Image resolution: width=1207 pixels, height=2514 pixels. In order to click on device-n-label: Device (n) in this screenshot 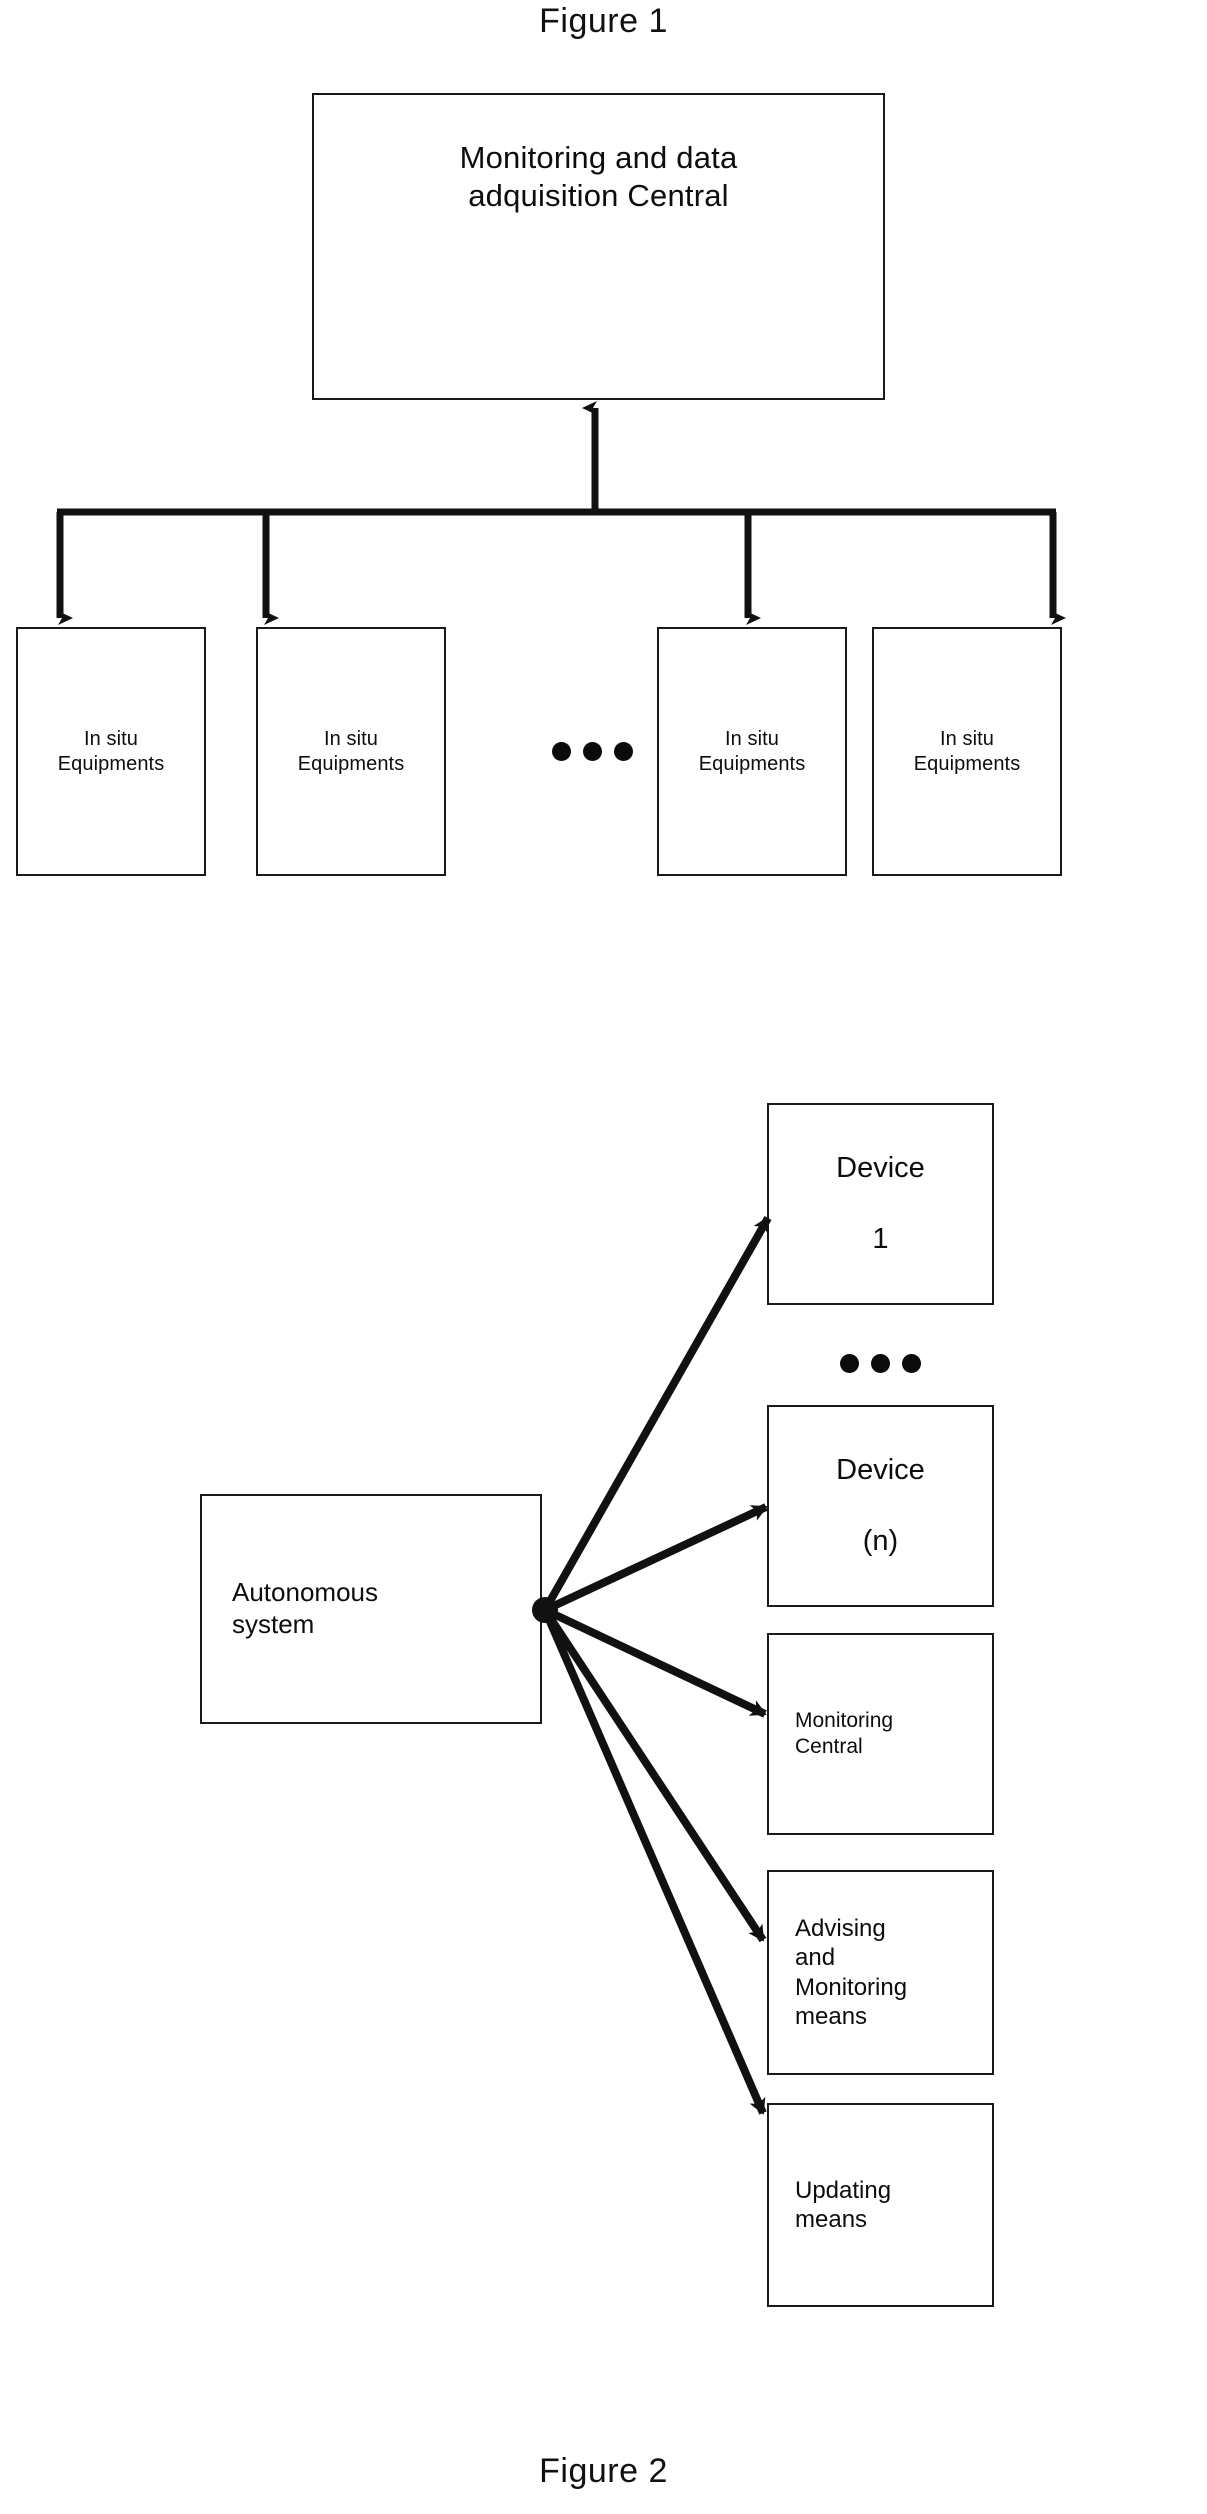, I will do `click(880, 1505)`.